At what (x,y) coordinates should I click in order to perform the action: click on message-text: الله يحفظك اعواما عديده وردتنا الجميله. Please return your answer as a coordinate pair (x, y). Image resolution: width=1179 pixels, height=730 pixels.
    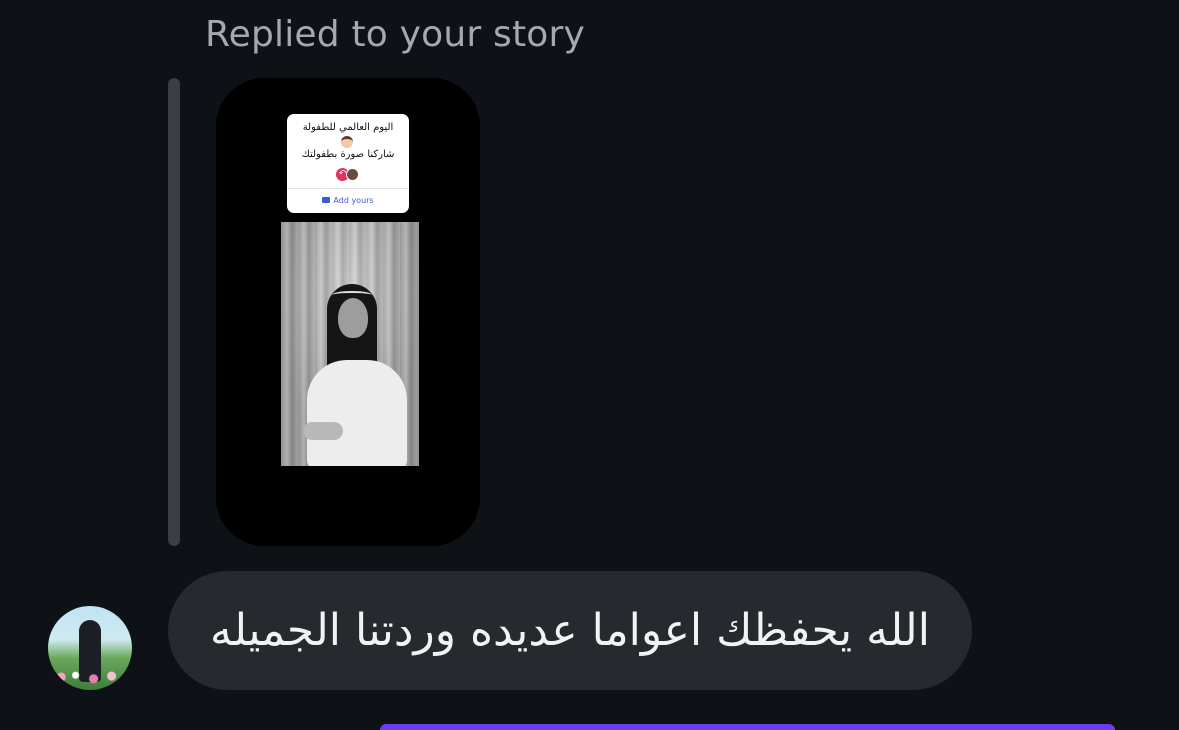
    Looking at the image, I should click on (570, 630).